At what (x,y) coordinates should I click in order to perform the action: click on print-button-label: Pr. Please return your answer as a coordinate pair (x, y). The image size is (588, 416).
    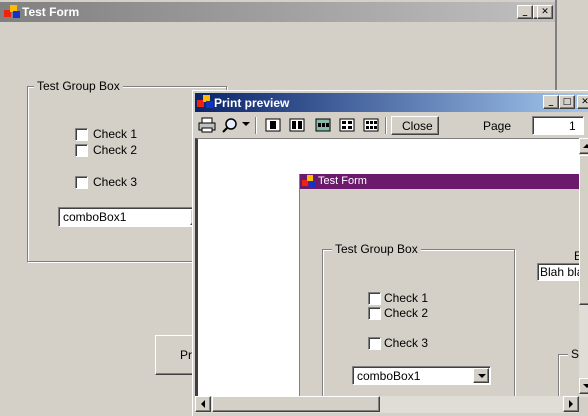
    Looking at the image, I should click on (186, 355).